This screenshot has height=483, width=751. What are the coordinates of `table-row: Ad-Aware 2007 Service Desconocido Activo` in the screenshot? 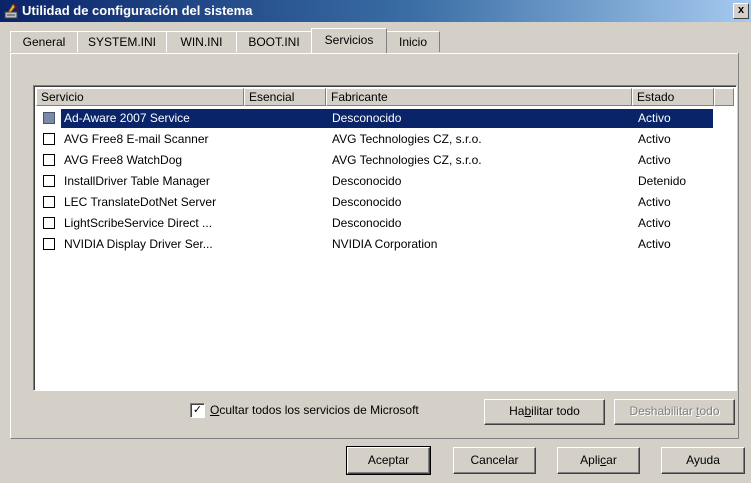 It's located at (375, 119).